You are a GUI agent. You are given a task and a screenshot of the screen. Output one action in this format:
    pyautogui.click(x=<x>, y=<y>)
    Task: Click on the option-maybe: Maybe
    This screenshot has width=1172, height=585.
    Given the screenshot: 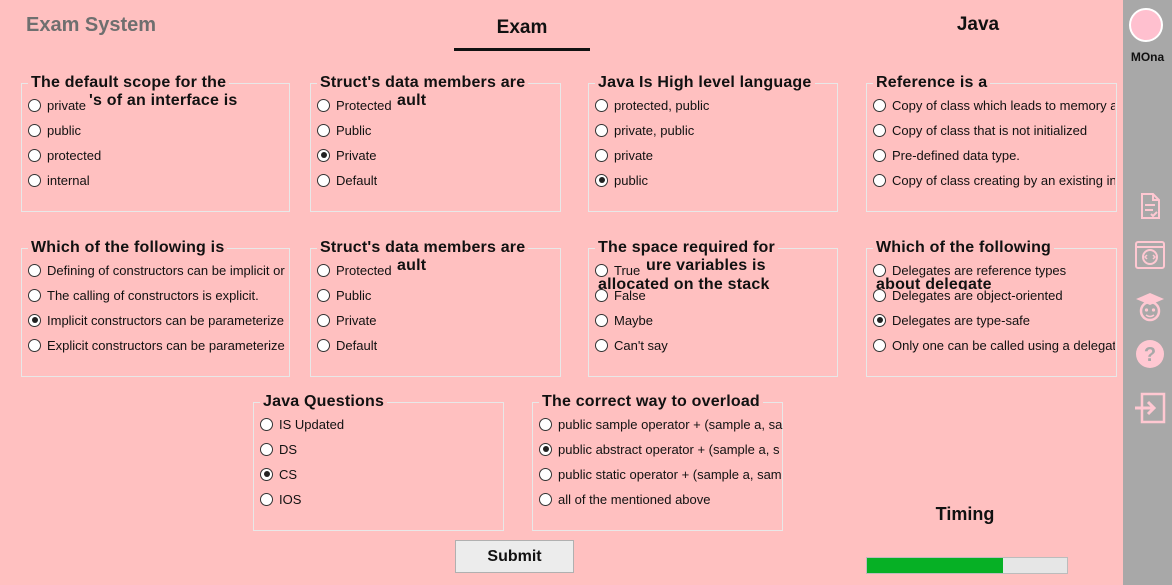 What is the action you would take?
    pyautogui.click(x=624, y=320)
    